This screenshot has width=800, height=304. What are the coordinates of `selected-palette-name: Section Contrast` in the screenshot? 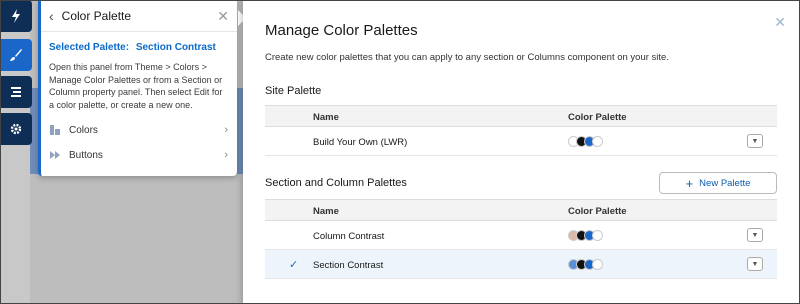 It's located at (175, 47).